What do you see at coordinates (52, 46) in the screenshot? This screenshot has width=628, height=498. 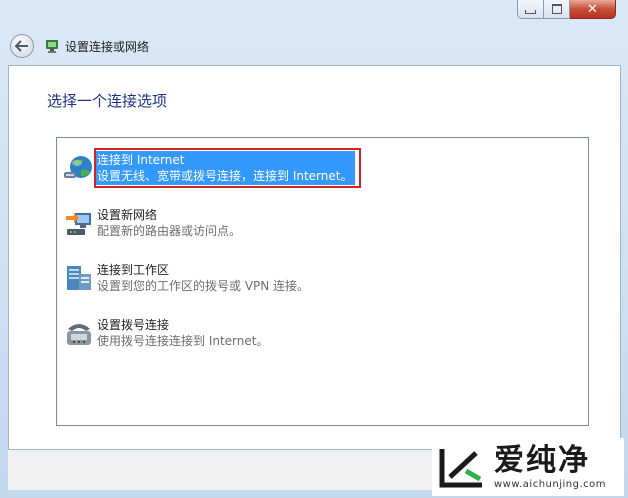 I see `network-setup-icon` at bounding box center [52, 46].